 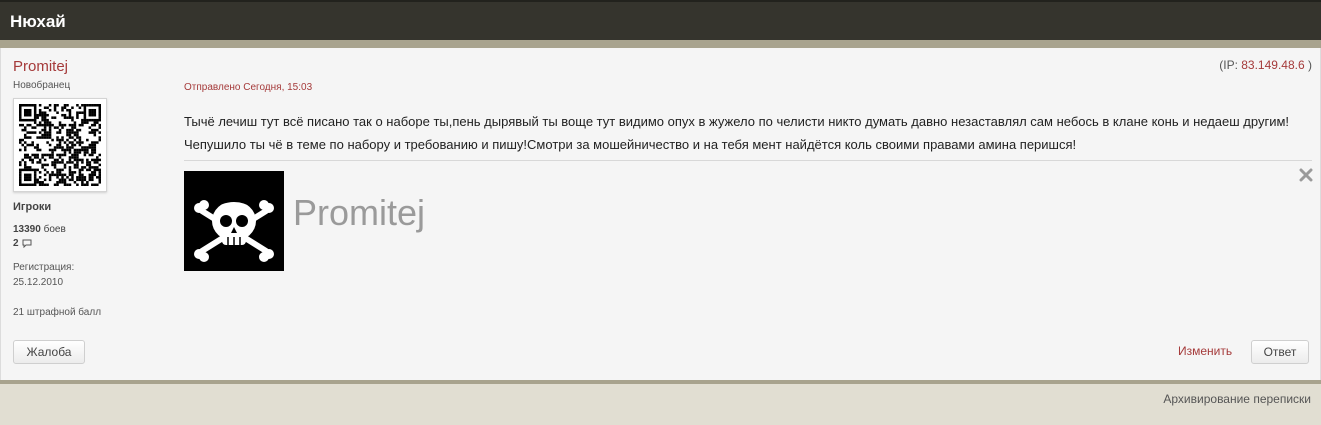 I want to click on registration-label: Регистрация:, so click(x=44, y=267).